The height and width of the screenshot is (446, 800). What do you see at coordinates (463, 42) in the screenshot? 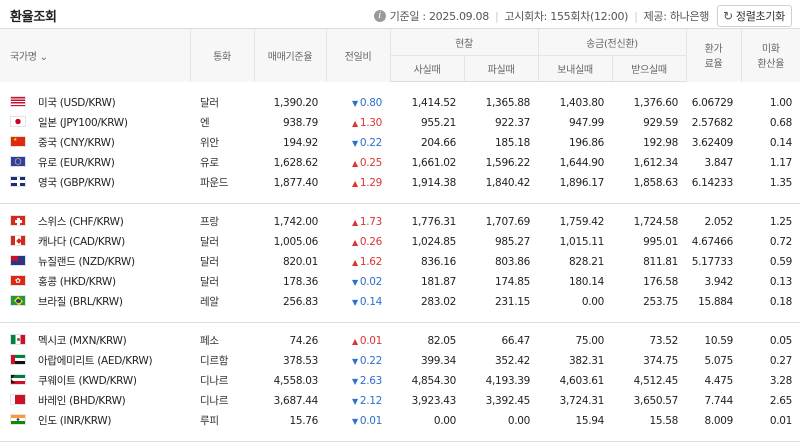
I see `cash-group-header: 현찰` at bounding box center [463, 42].